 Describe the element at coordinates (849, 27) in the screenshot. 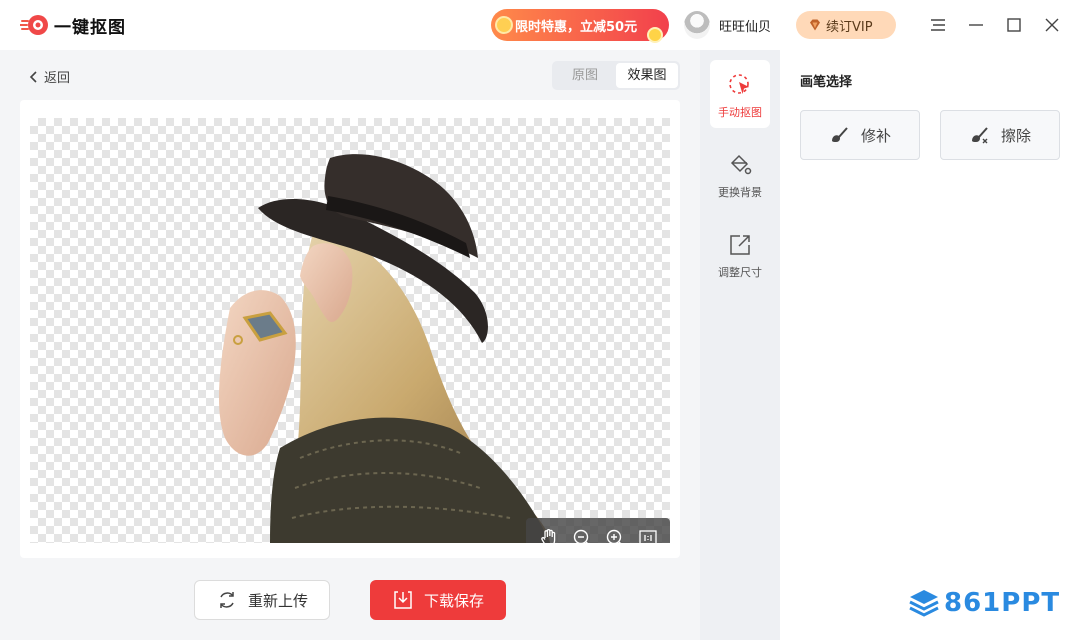

I see `vip-label: 续订VIP` at that location.